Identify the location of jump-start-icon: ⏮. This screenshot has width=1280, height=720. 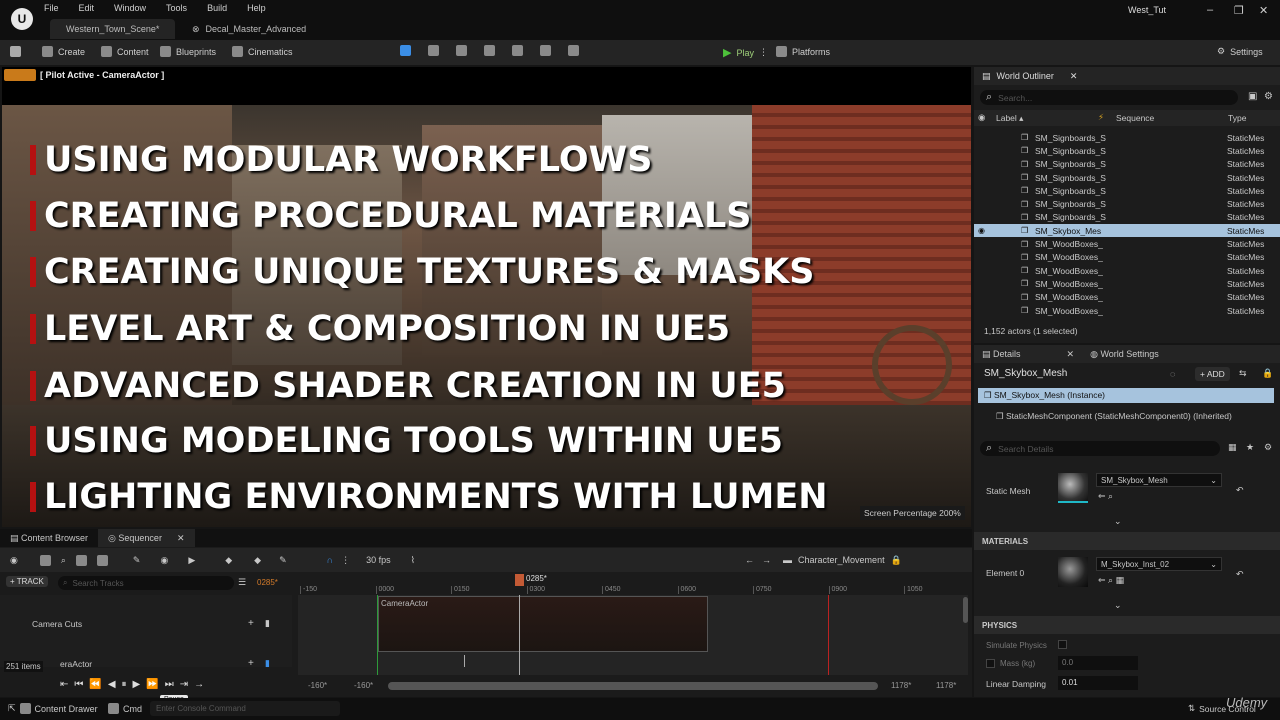
(78, 684).